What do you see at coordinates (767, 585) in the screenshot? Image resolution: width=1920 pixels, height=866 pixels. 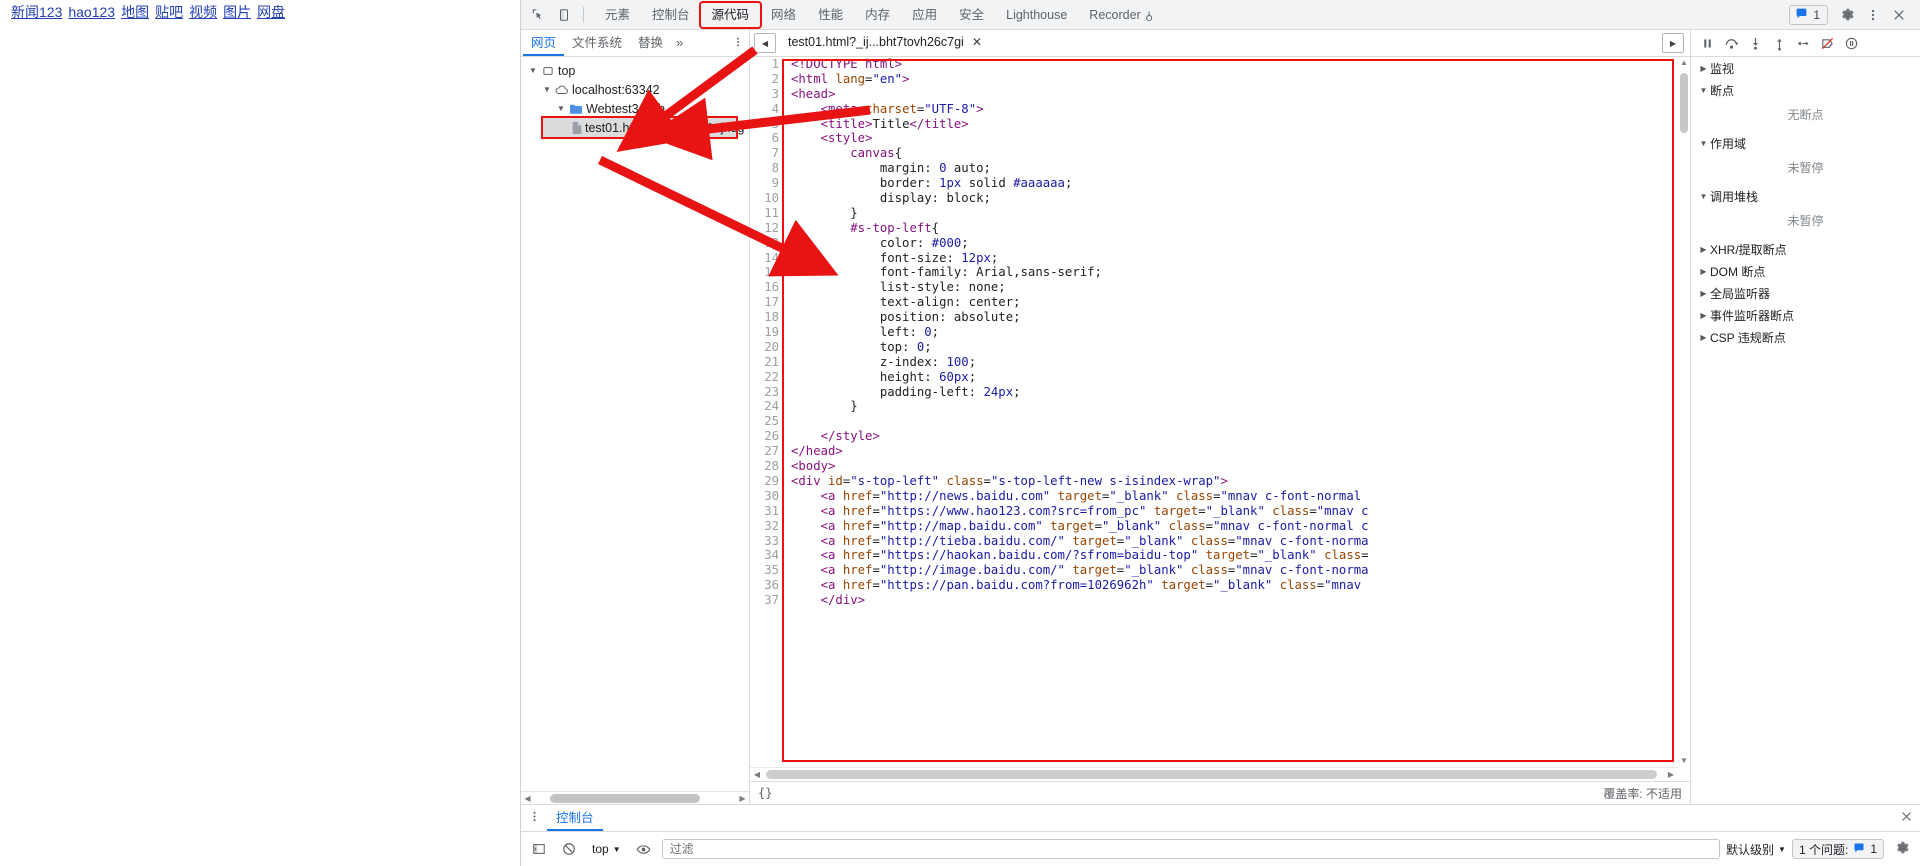 I see `line-number: 36` at bounding box center [767, 585].